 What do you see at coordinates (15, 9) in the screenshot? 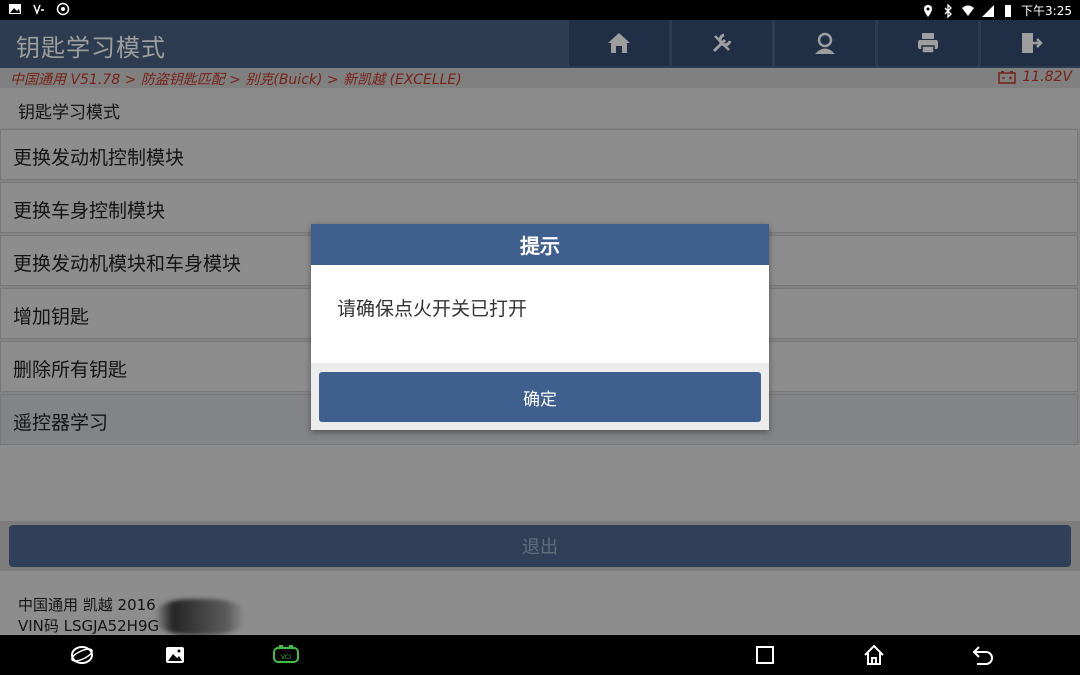
I see `gallery-notification-icon` at bounding box center [15, 9].